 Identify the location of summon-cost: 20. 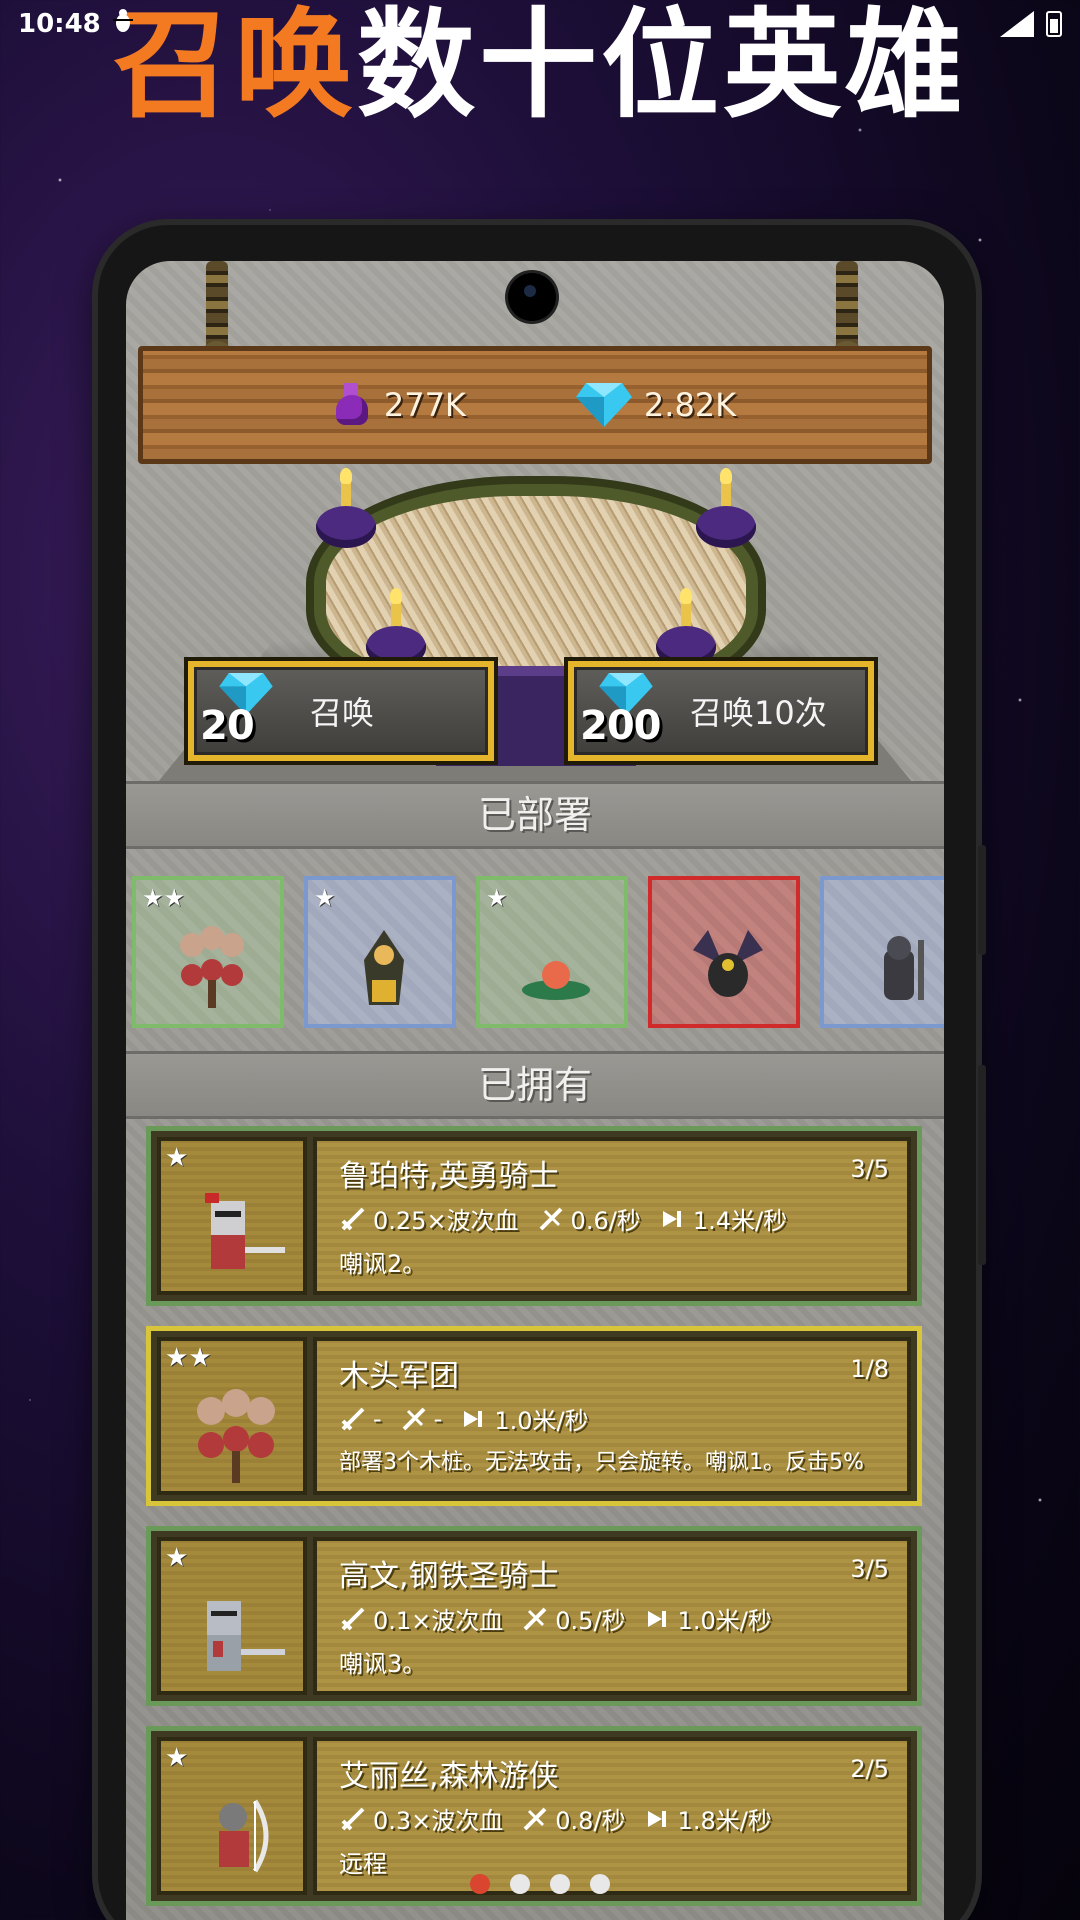
(249, 711).